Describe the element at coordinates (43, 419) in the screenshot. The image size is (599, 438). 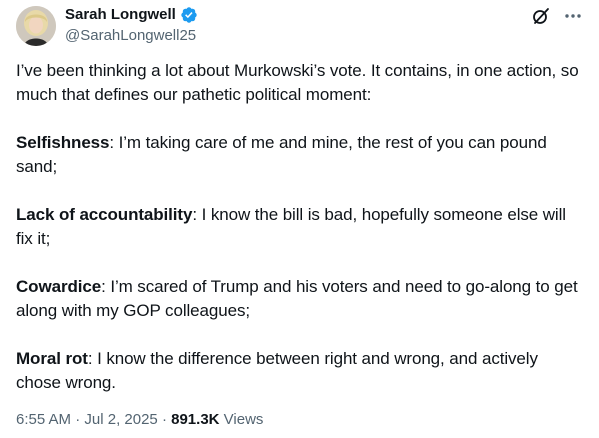
I see `post-time: 6:55 AM` at that location.